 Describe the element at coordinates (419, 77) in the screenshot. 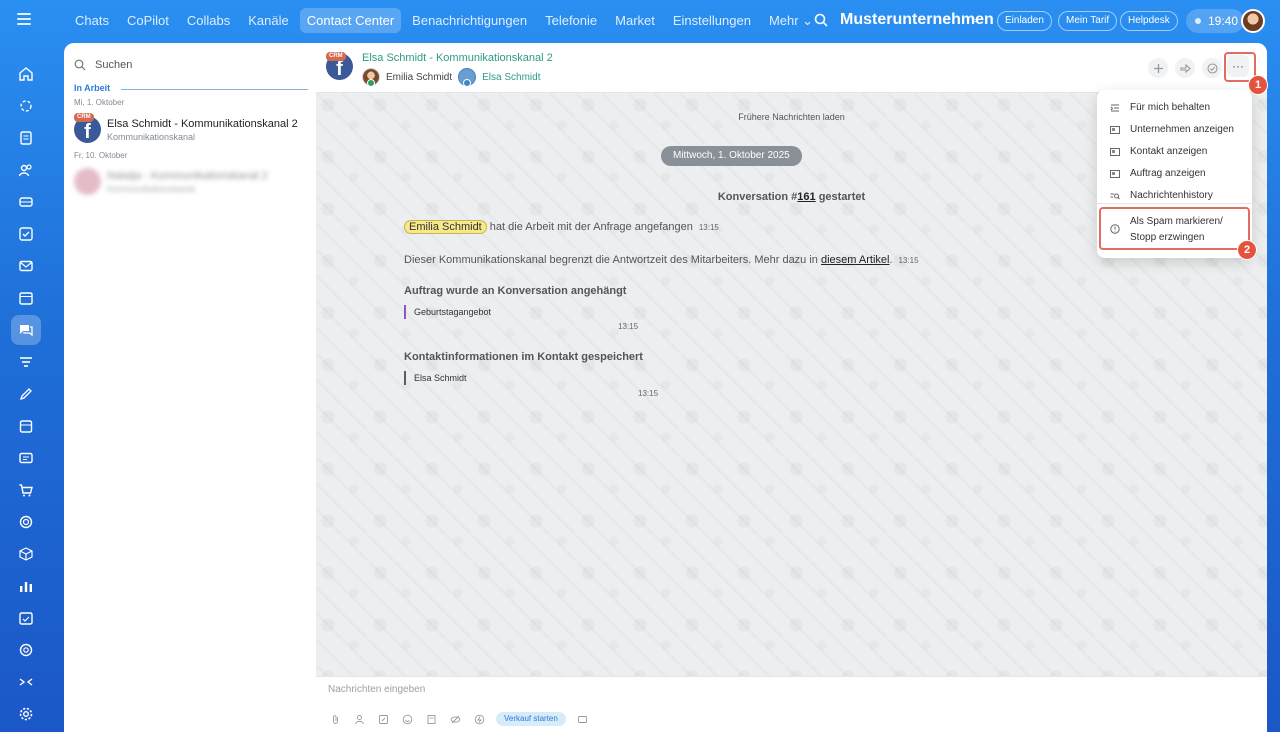

I see `participant-name: Emilia Schmidt` at that location.